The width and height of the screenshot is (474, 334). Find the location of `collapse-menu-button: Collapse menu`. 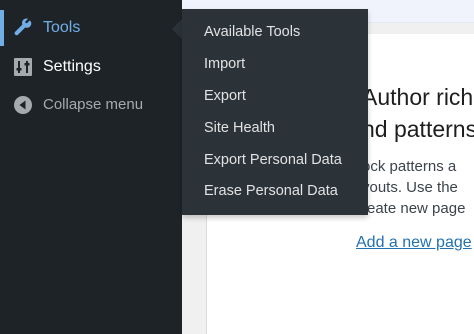

collapse-menu-button: Collapse menu is located at coordinates (91, 105).